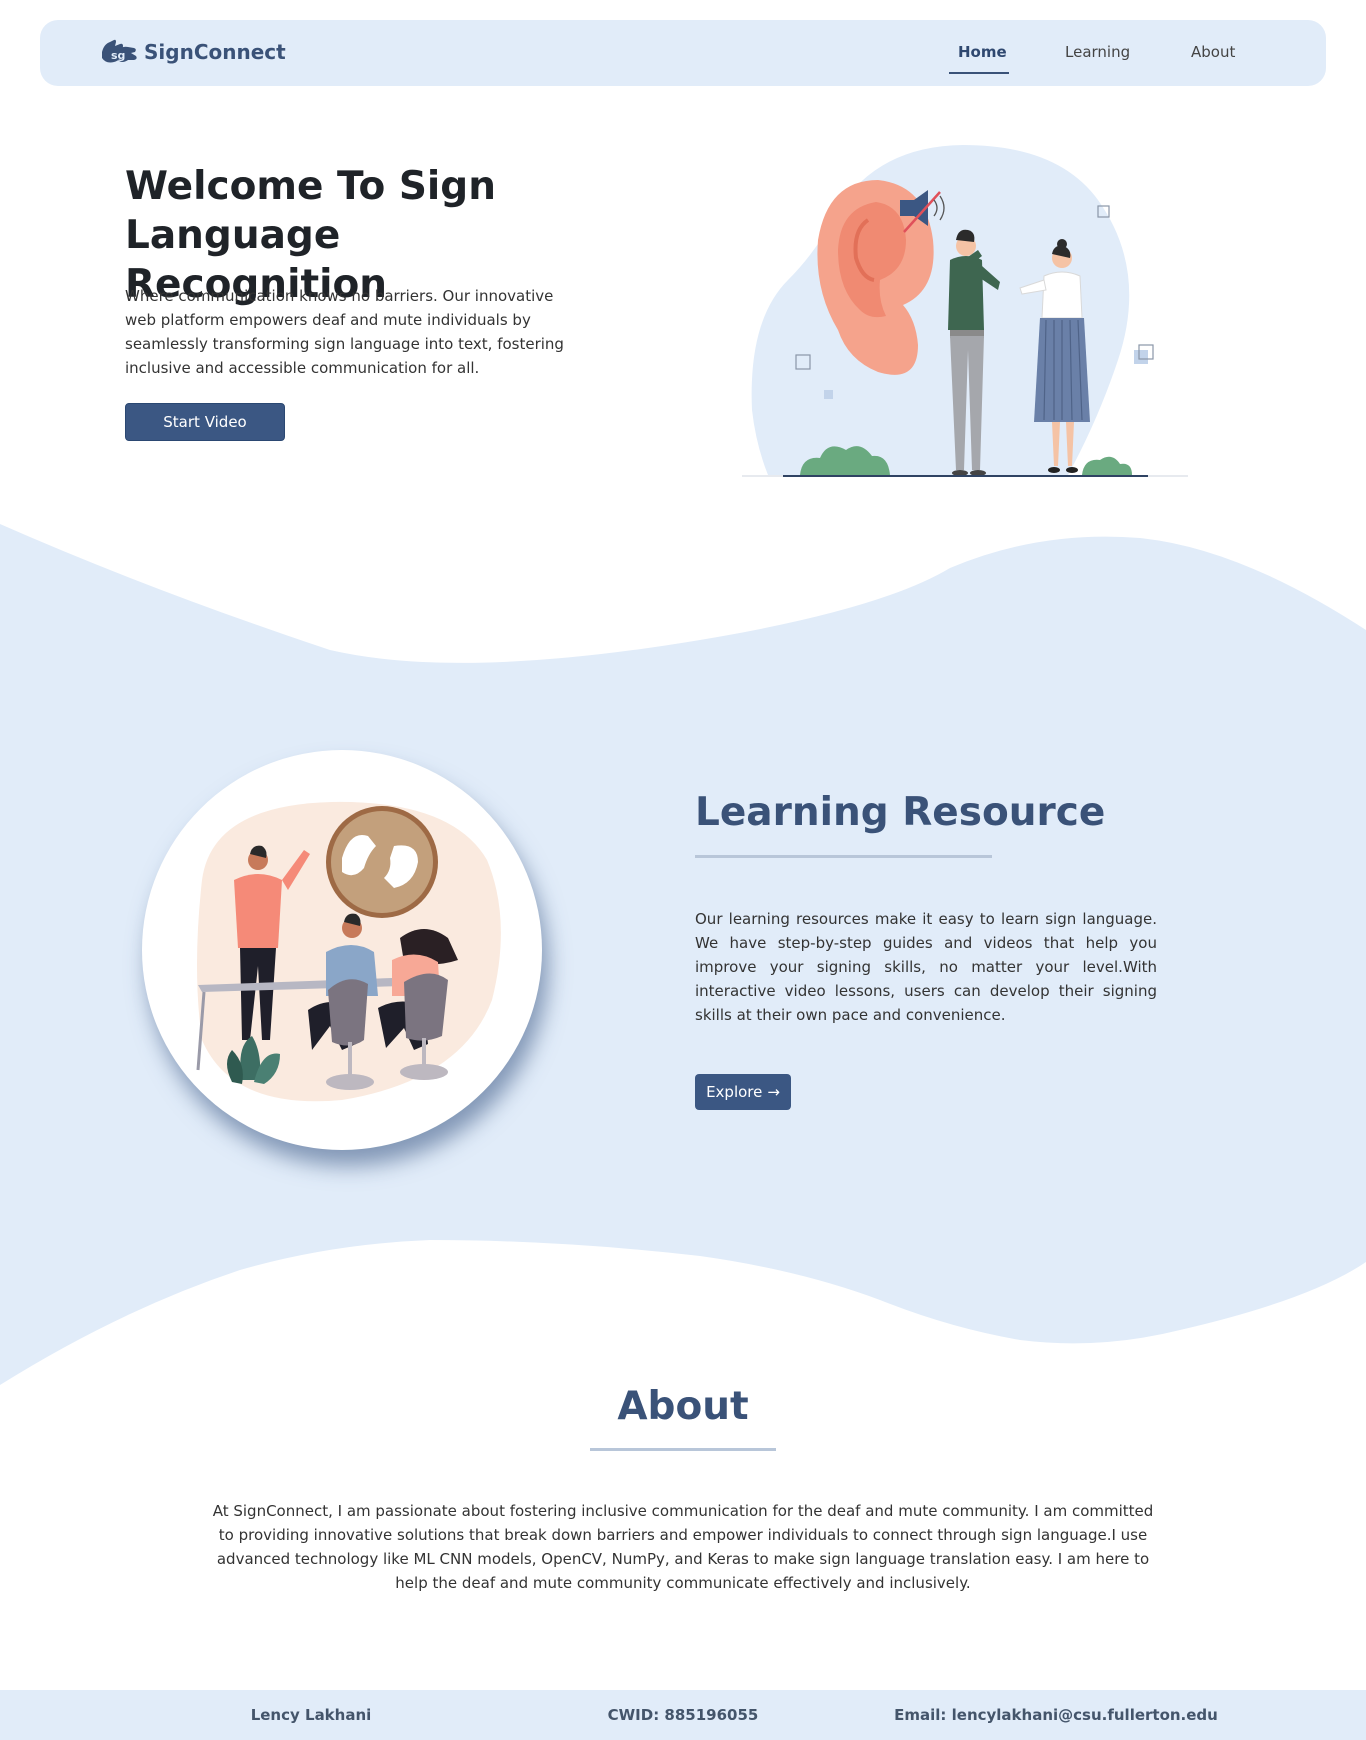 This screenshot has width=1366, height=1740. Describe the element at coordinates (982, 52) in the screenshot. I see `nav-home-link: Home` at that location.